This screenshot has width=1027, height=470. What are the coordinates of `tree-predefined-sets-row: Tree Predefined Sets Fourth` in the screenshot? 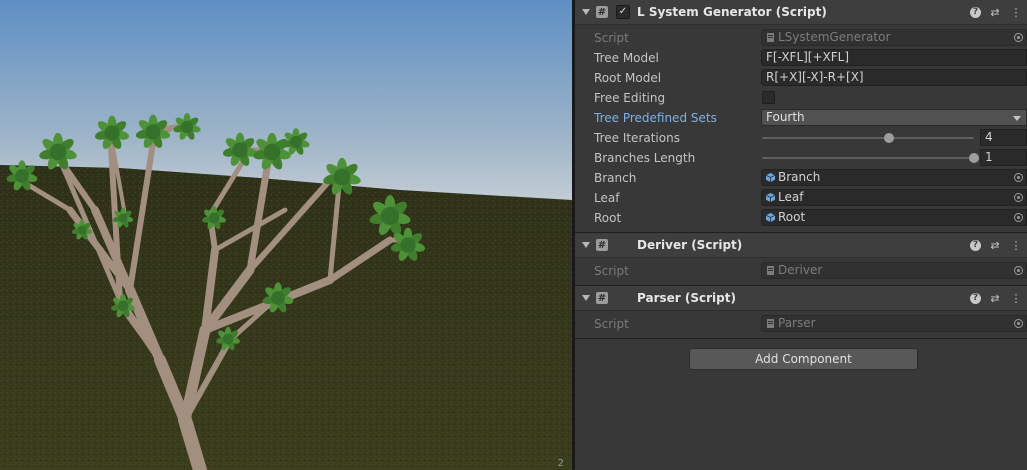 It's located at (801, 118).